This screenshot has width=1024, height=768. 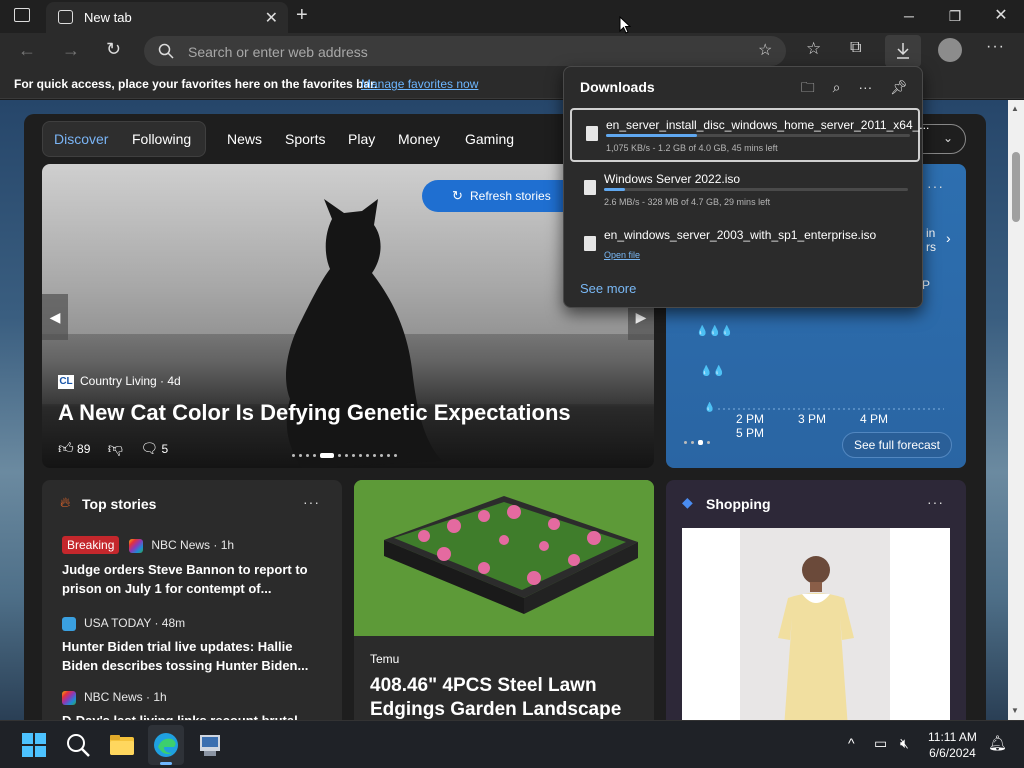 What do you see at coordinates (950, 50) in the screenshot?
I see `avatar` at bounding box center [950, 50].